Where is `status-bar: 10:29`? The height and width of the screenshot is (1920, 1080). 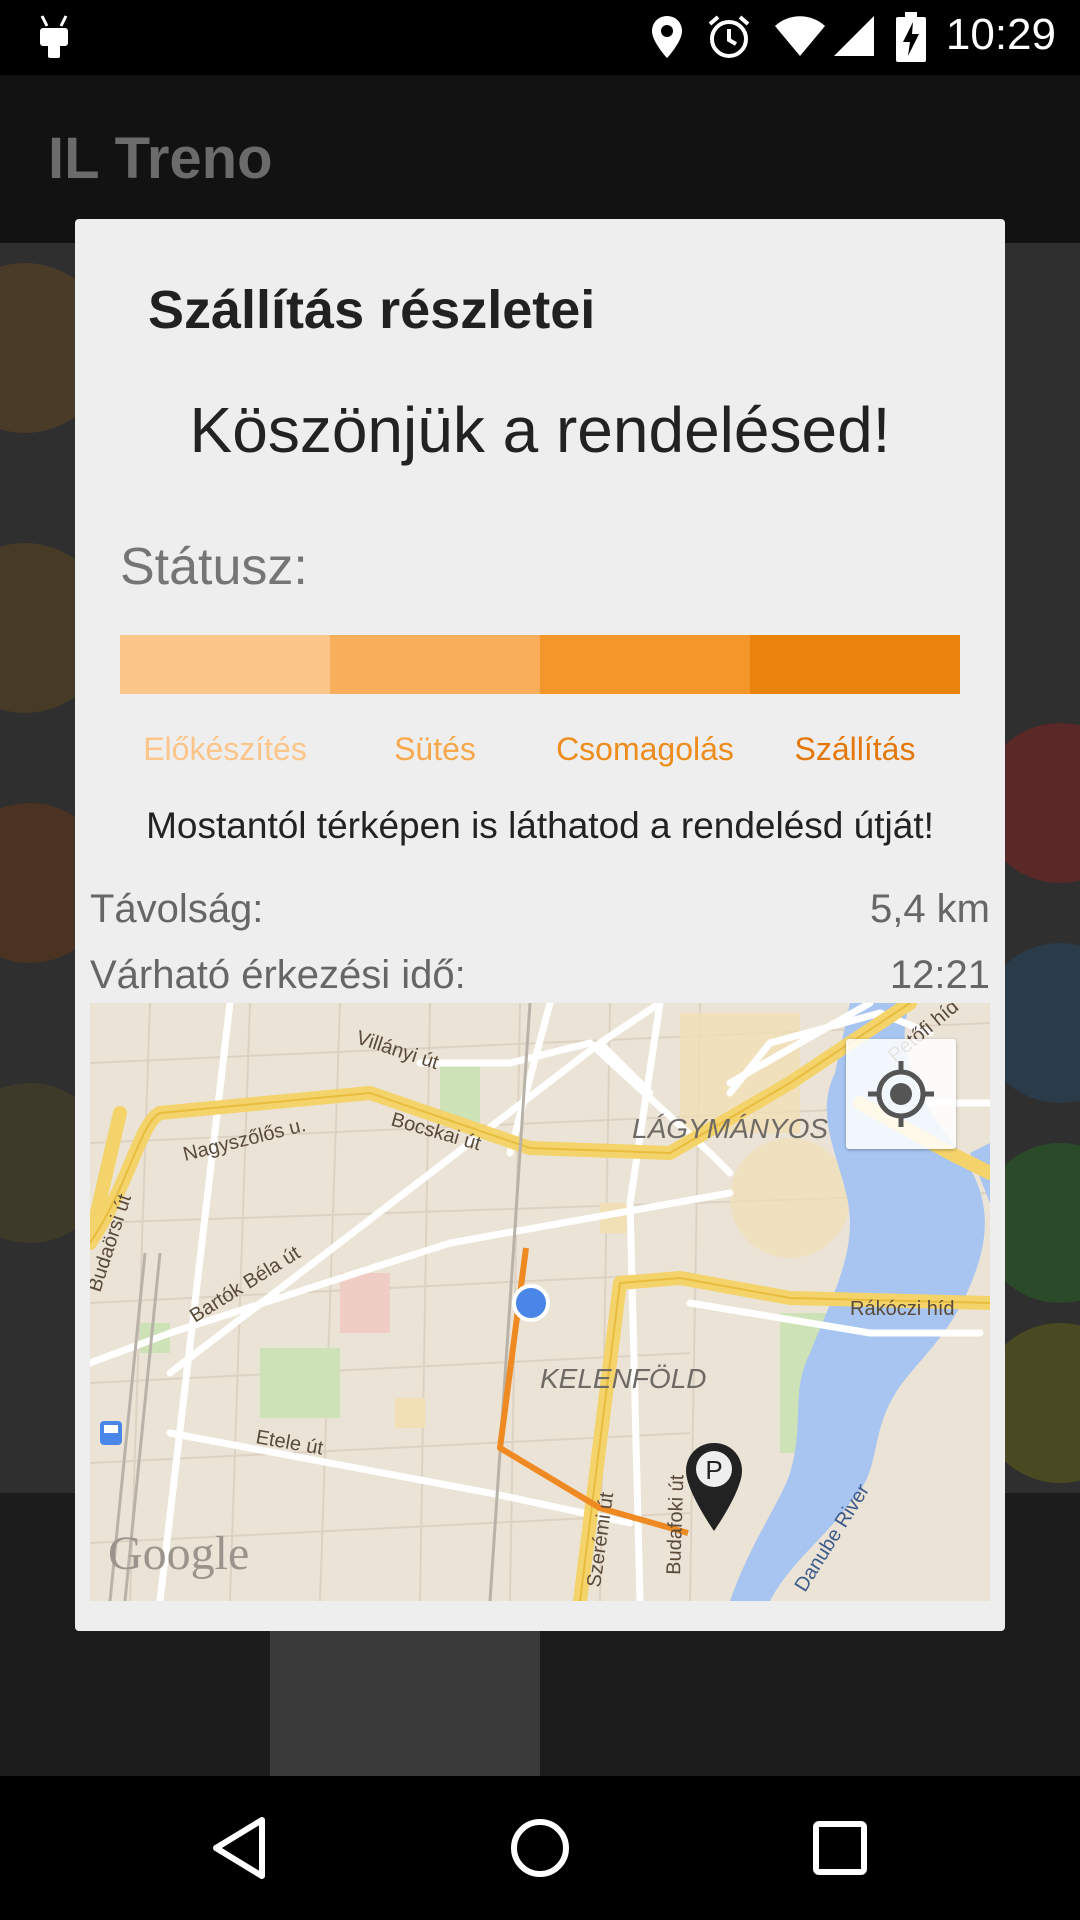
status-bar: 10:29 is located at coordinates (540, 37).